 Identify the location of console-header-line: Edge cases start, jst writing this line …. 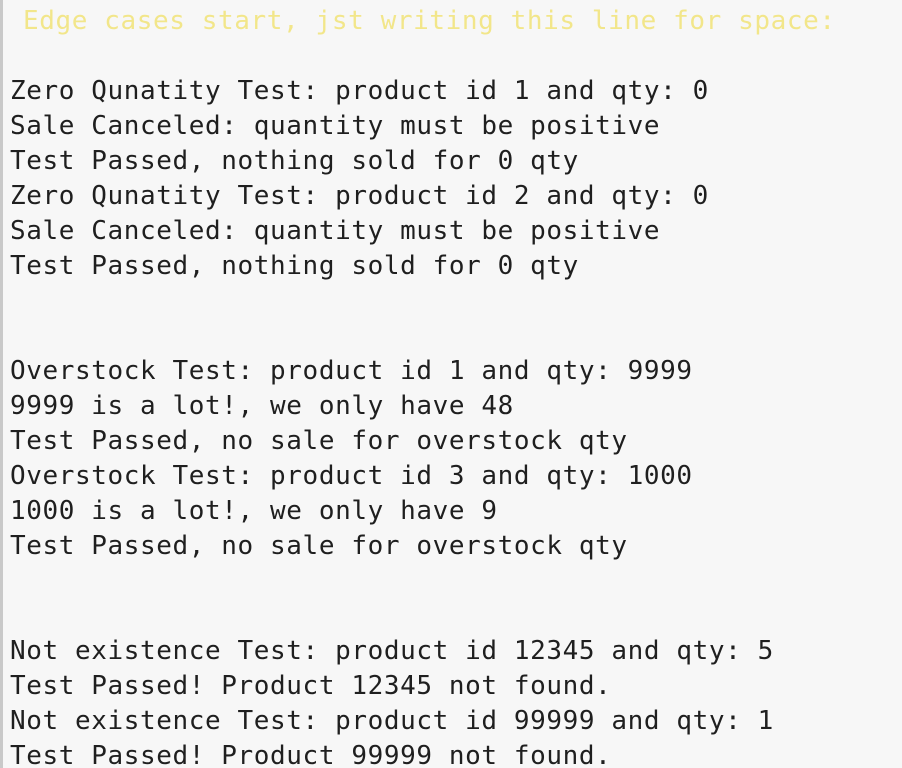
(429, 21).